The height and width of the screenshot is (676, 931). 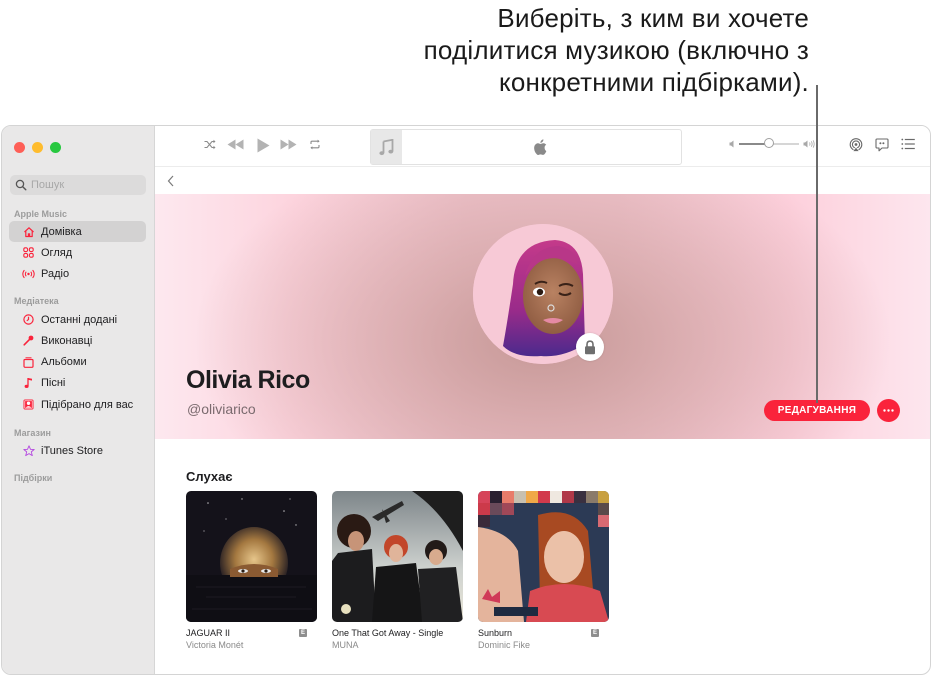 What do you see at coordinates (653, 18) in the screenshot?
I see `callout-line-1: Виберіть, з ким ви хочете` at bounding box center [653, 18].